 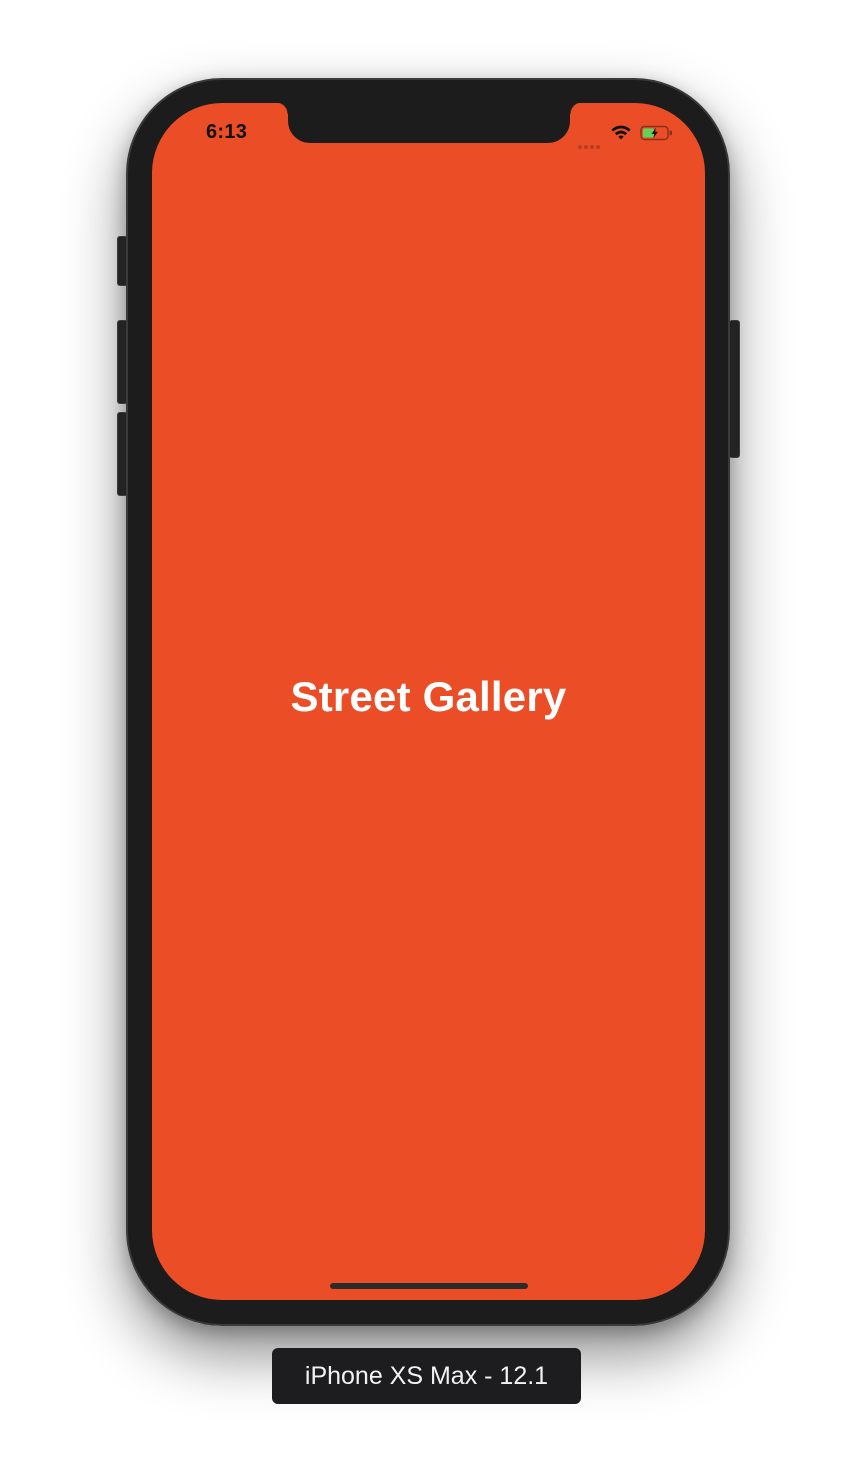 I want to click on cellular-signal-icon, so click(x=591, y=142).